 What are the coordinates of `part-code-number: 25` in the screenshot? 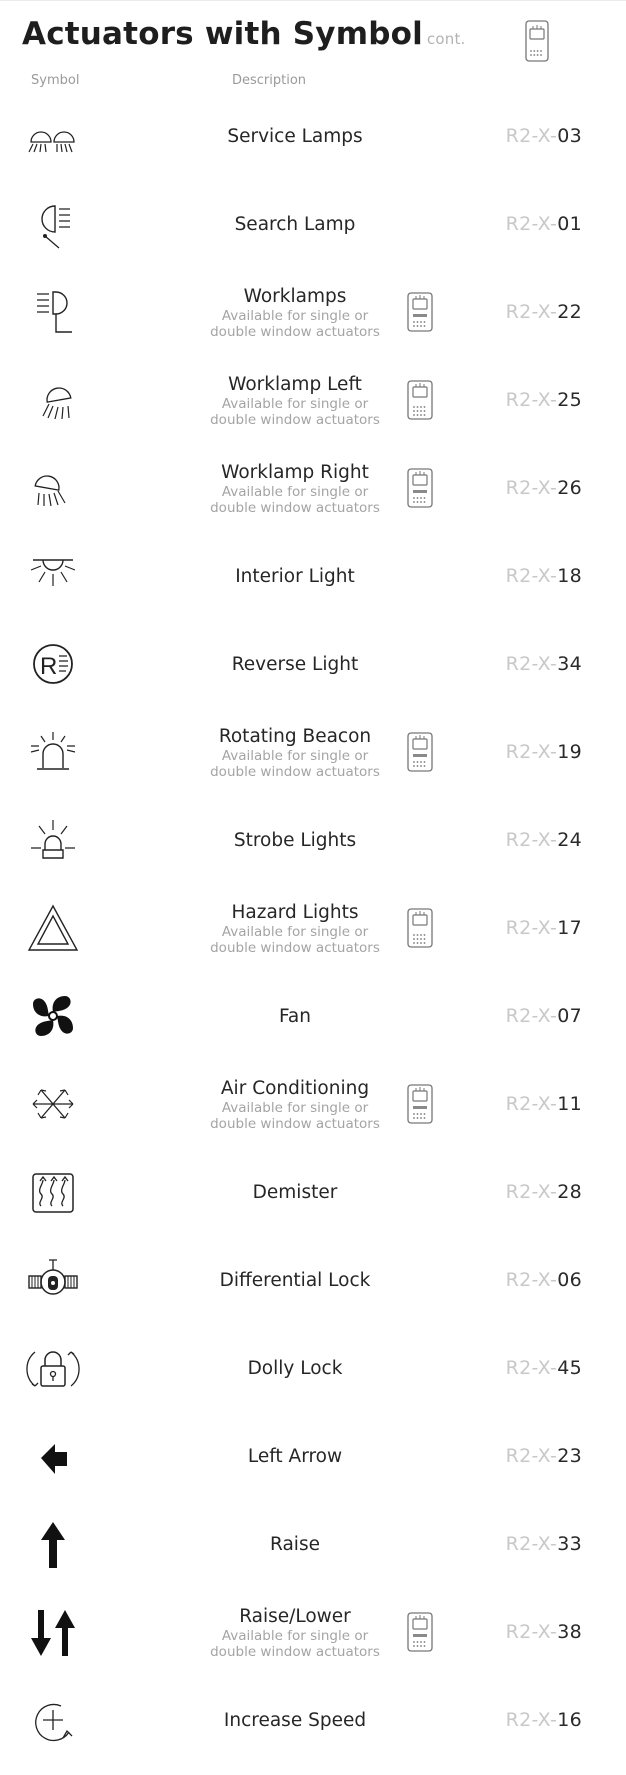 It's located at (569, 400).